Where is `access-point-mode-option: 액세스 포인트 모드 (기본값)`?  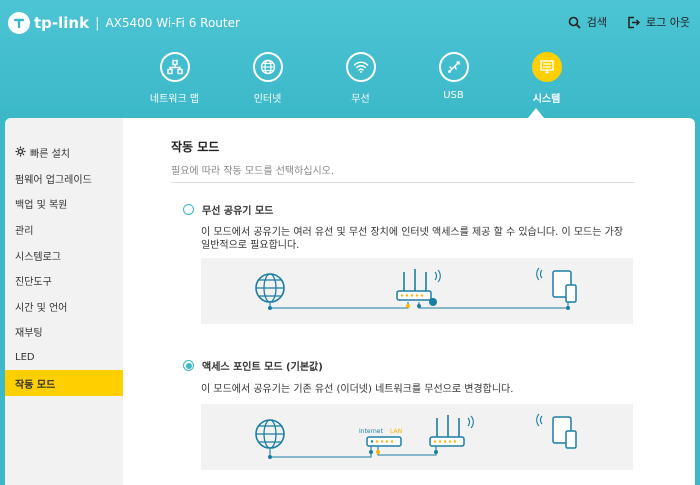
access-point-mode-option: 액세스 포인트 모드 (기본값) is located at coordinates (253, 365).